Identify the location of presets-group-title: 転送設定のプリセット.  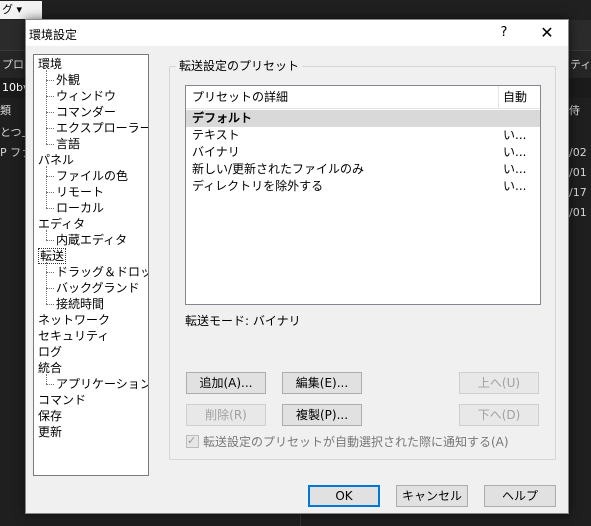
(239, 66).